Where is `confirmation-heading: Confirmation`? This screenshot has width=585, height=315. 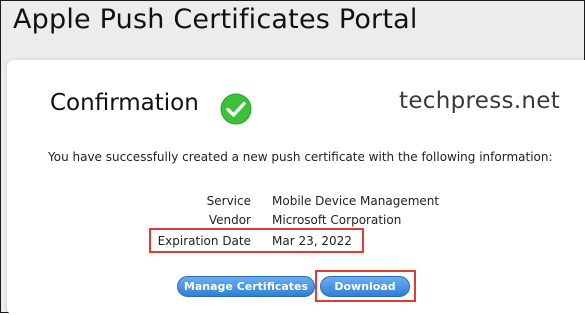 confirmation-heading: Confirmation is located at coordinates (124, 103).